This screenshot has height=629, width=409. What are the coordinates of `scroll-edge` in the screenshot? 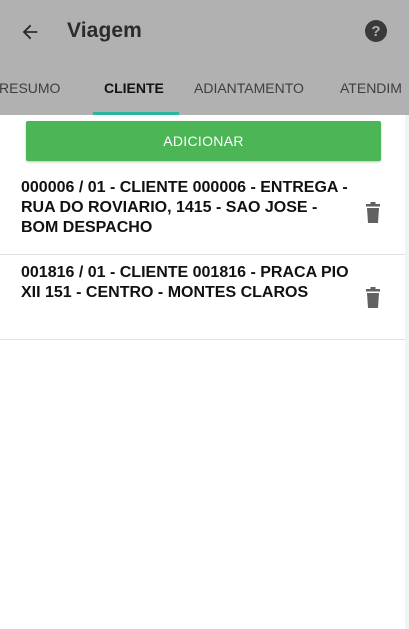 It's located at (407, 372).